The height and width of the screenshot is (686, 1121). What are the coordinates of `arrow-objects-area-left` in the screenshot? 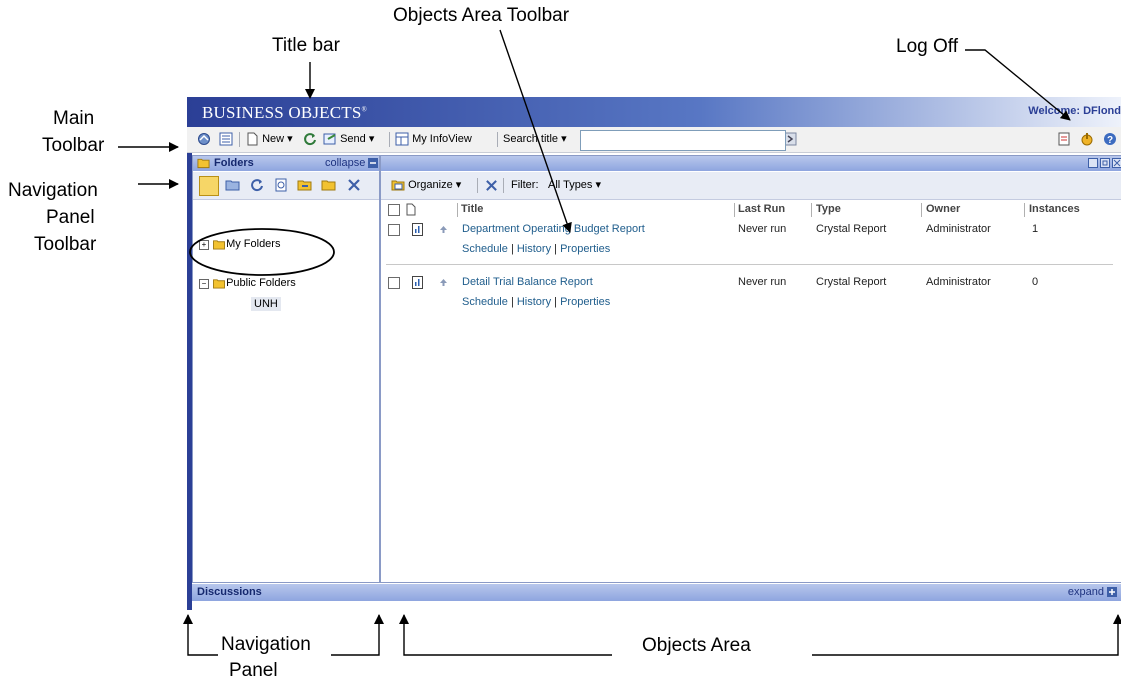 It's located at (505, 635).